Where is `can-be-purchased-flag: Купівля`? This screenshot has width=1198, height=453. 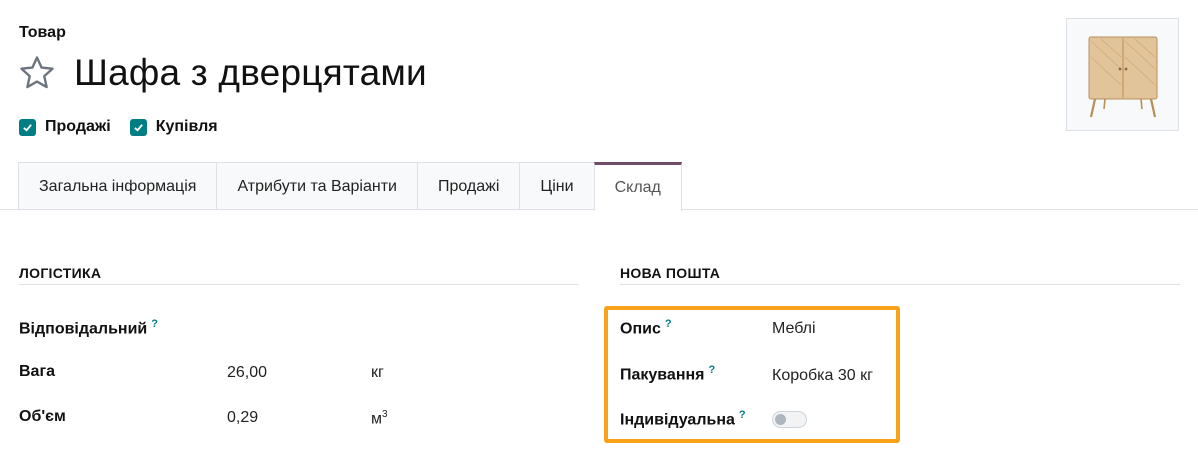 can-be-purchased-flag: Купівля is located at coordinates (173, 127).